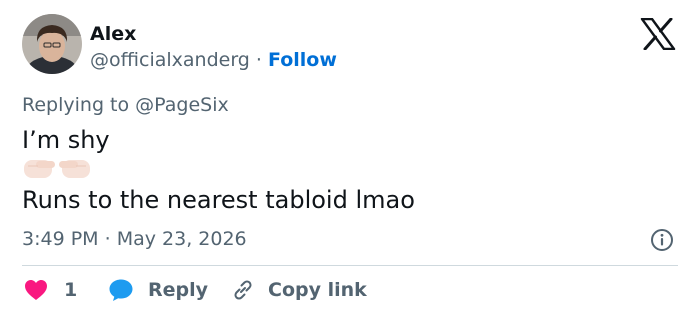 The width and height of the screenshot is (700, 318). Describe the element at coordinates (36, 290) in the screenshot. I see `heart-icon` at that location.